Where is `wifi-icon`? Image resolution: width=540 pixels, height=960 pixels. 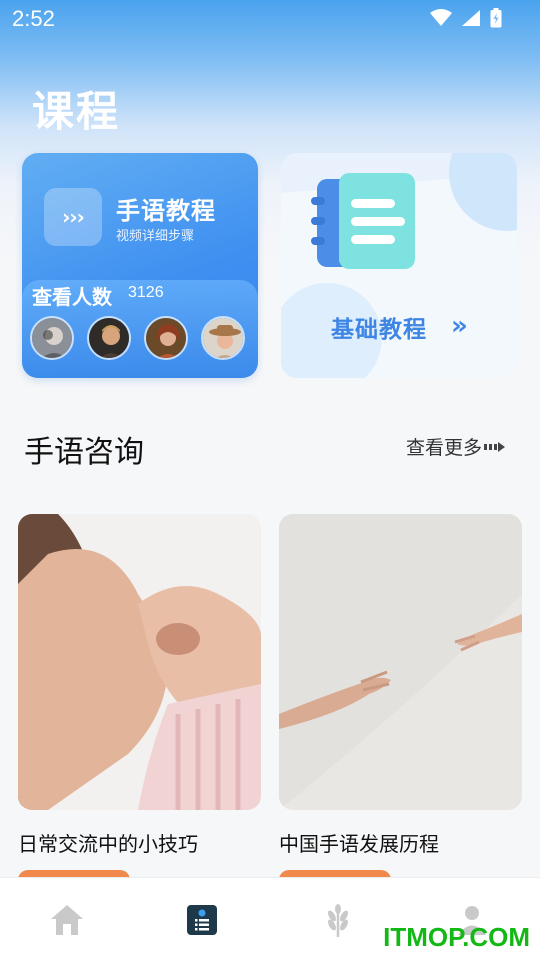
wifi-icon is located at coordinates (441, 17).